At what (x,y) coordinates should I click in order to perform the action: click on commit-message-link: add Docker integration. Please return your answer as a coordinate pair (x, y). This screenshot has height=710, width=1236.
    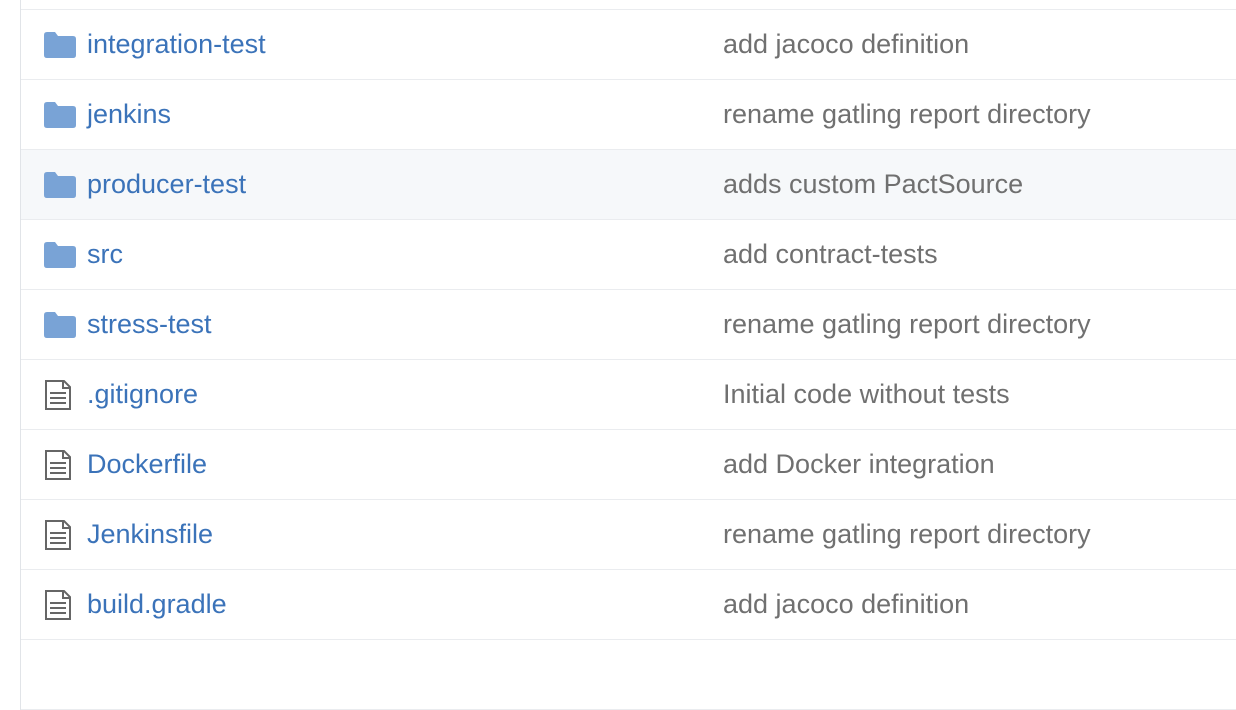
    Looking at the image, I should click on (859, 464).